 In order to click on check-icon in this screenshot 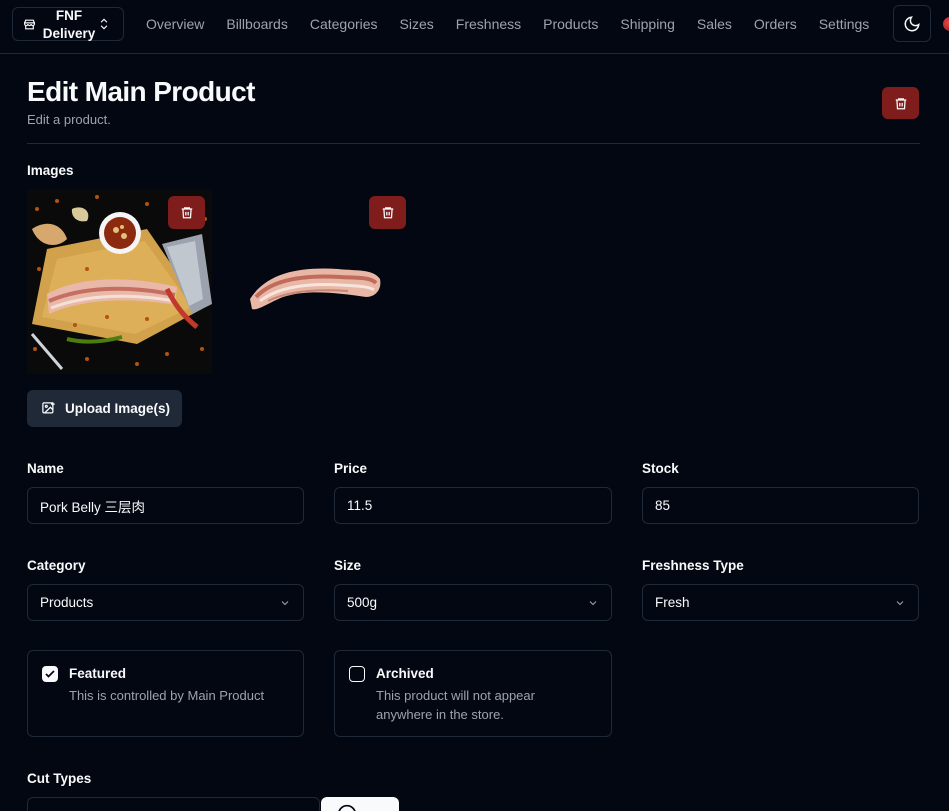, I will do `click(50, 674)`.